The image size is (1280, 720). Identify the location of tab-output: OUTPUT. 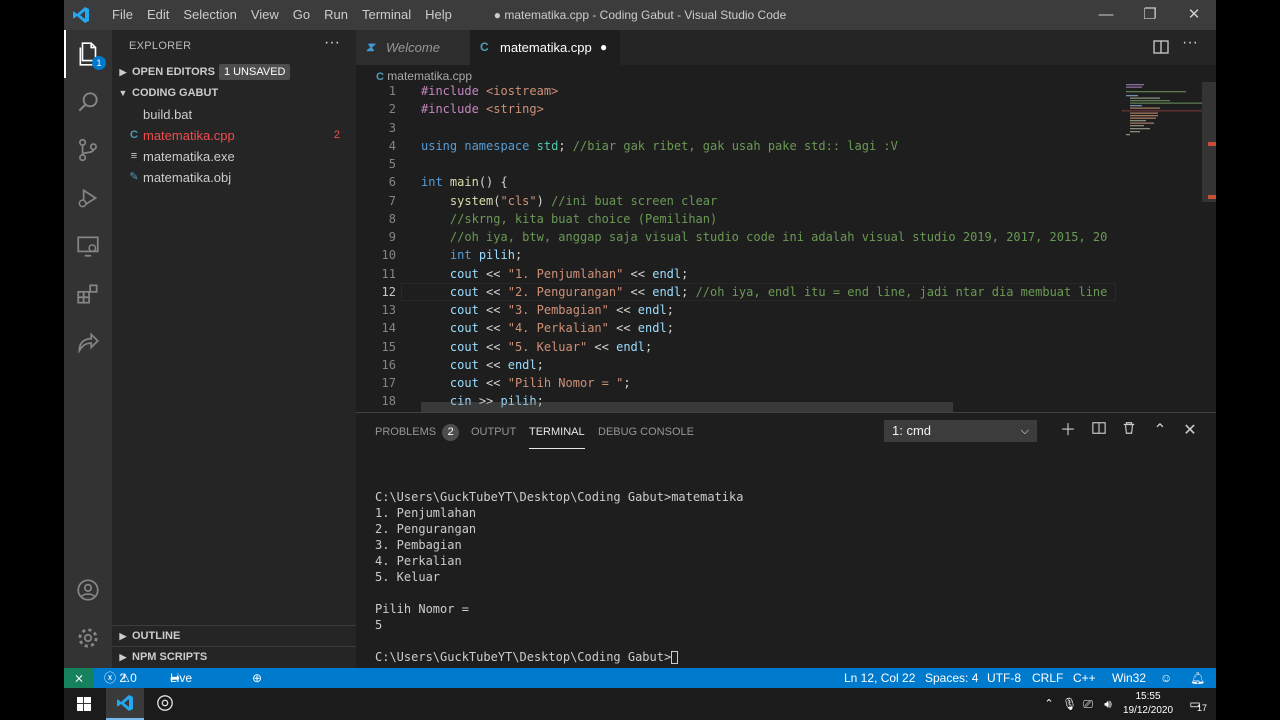
(493, 431).